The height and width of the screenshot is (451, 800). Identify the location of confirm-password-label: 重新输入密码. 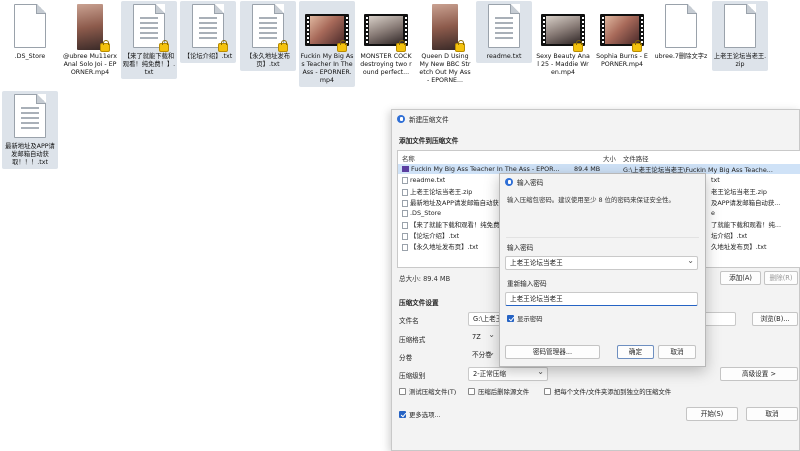
(527, 284).